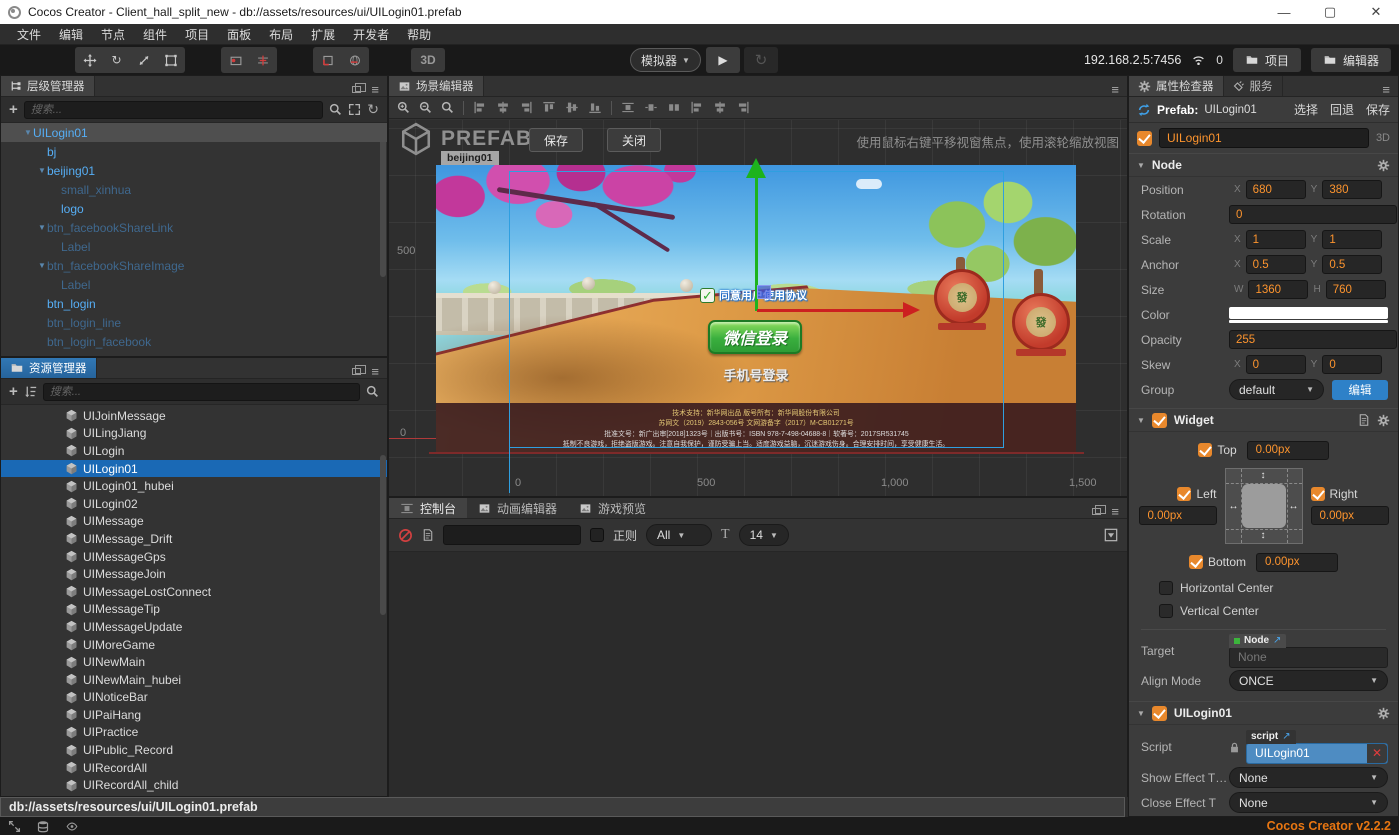  I want to click on menu-item-节点: 节点, so click(113, 34).